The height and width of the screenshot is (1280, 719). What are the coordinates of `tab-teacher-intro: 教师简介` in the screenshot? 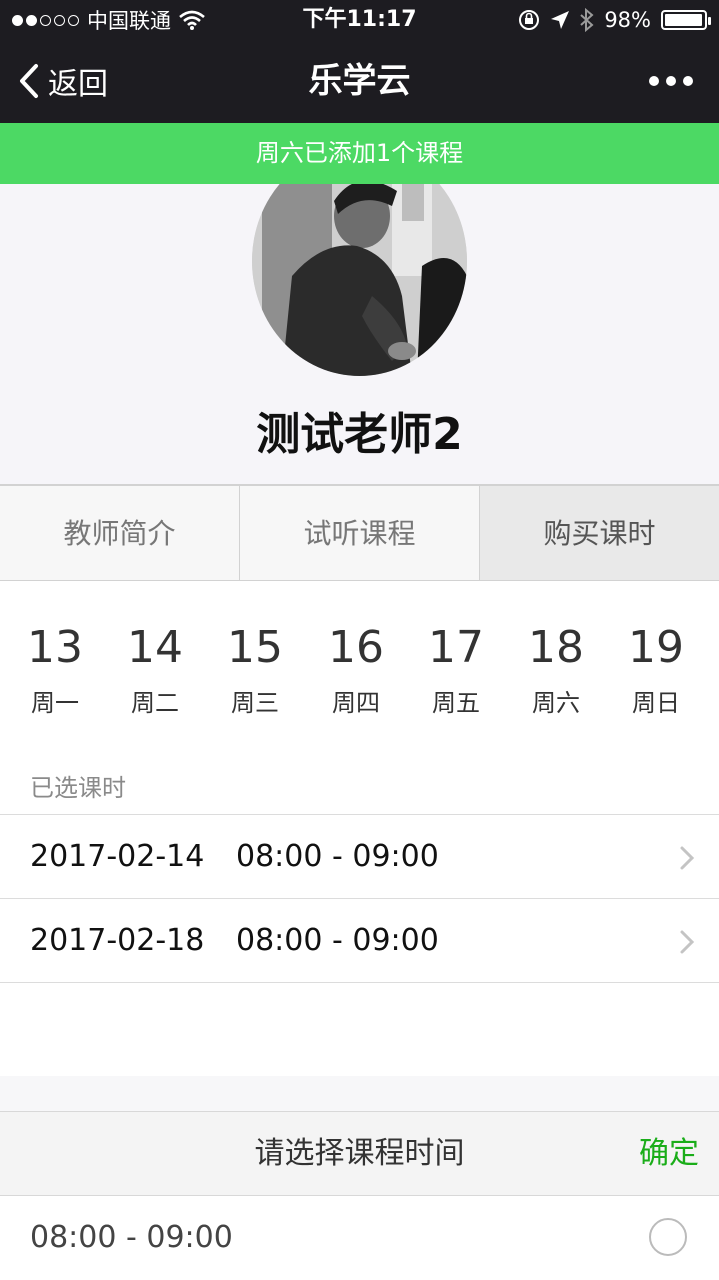 It's located at (120, 533).